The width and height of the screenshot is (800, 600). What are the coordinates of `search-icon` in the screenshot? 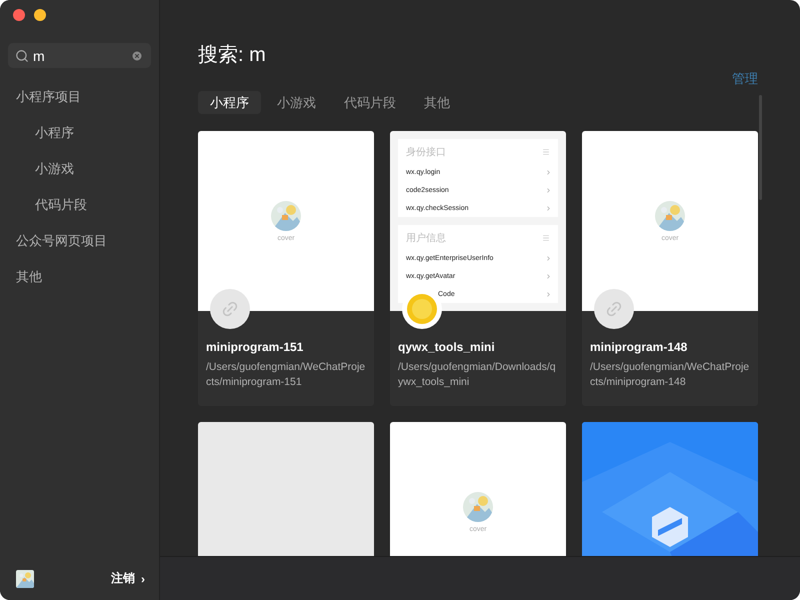 It's located at (22, 56).